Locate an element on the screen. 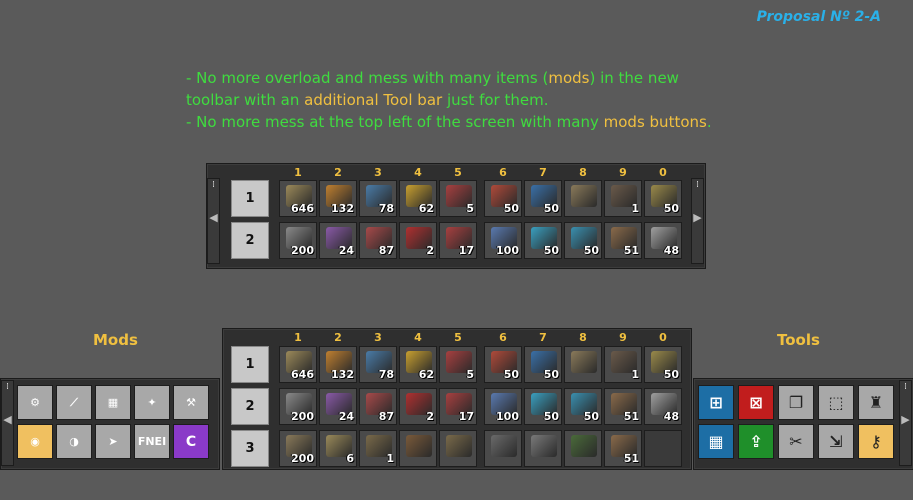  boiler-icon is located at coordinates (459, 446).